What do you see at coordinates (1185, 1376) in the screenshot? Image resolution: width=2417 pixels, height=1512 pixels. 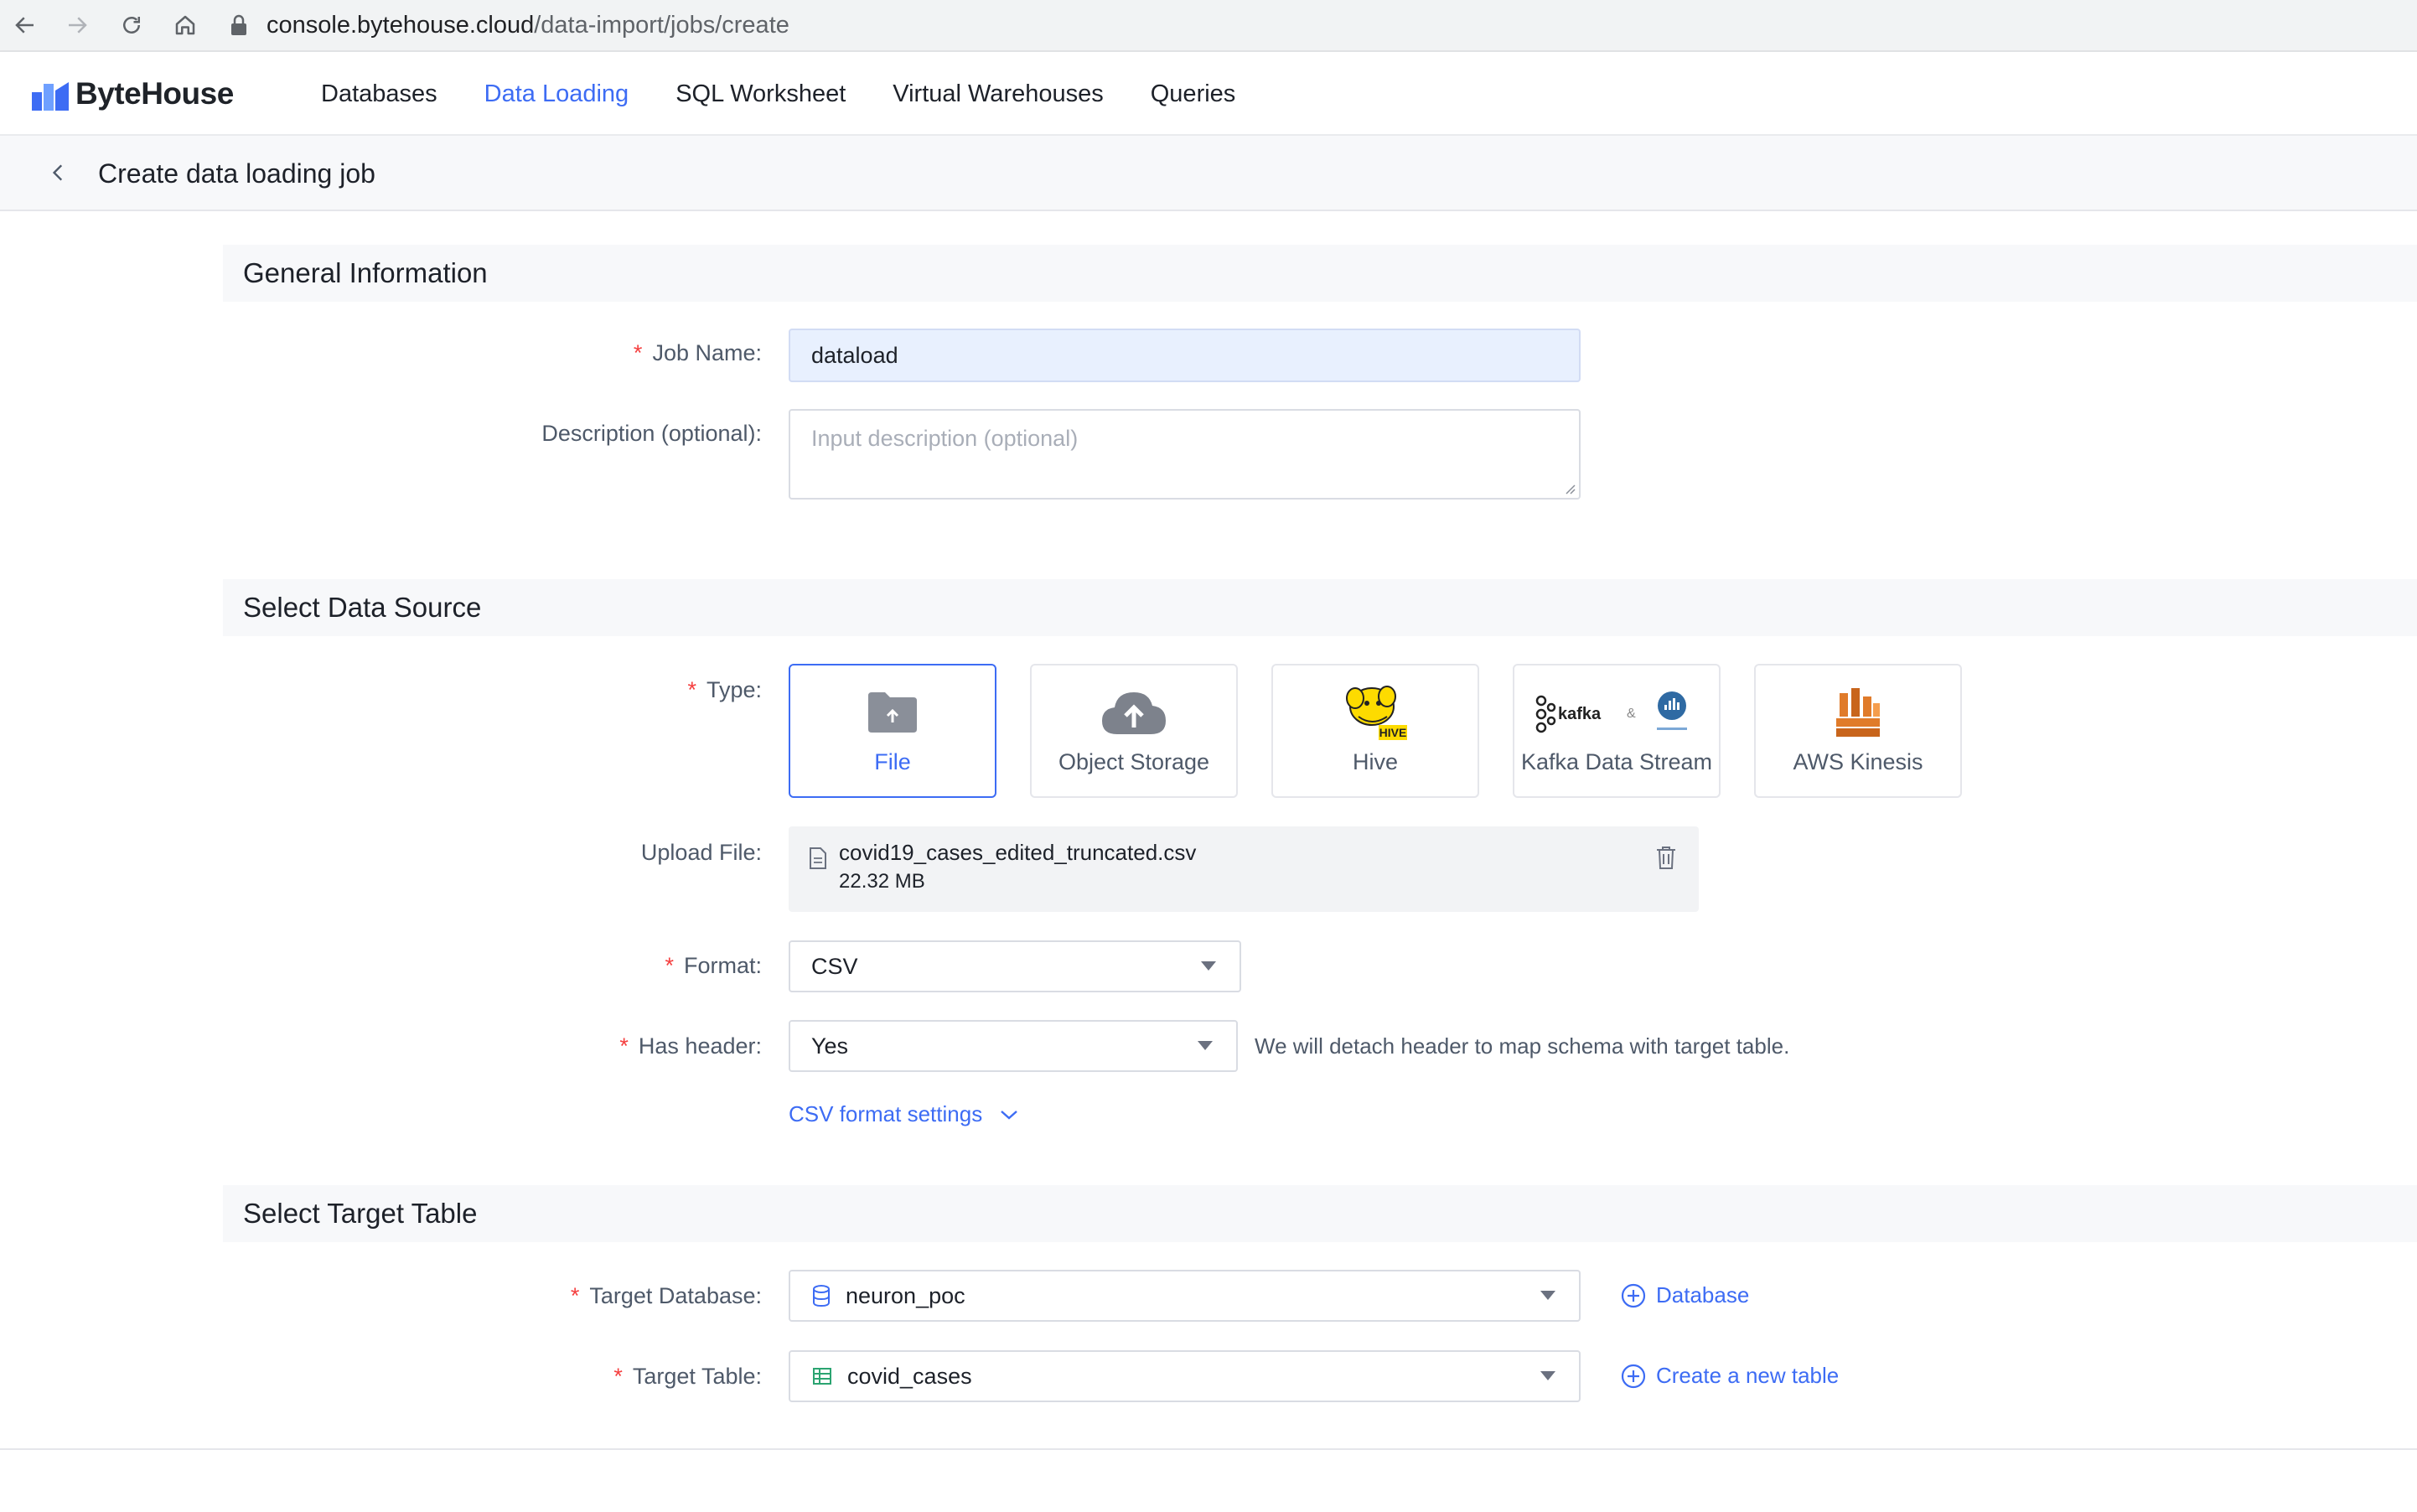 I see `target-table-select: covid_cases` at bounding box center [1185, 1376].